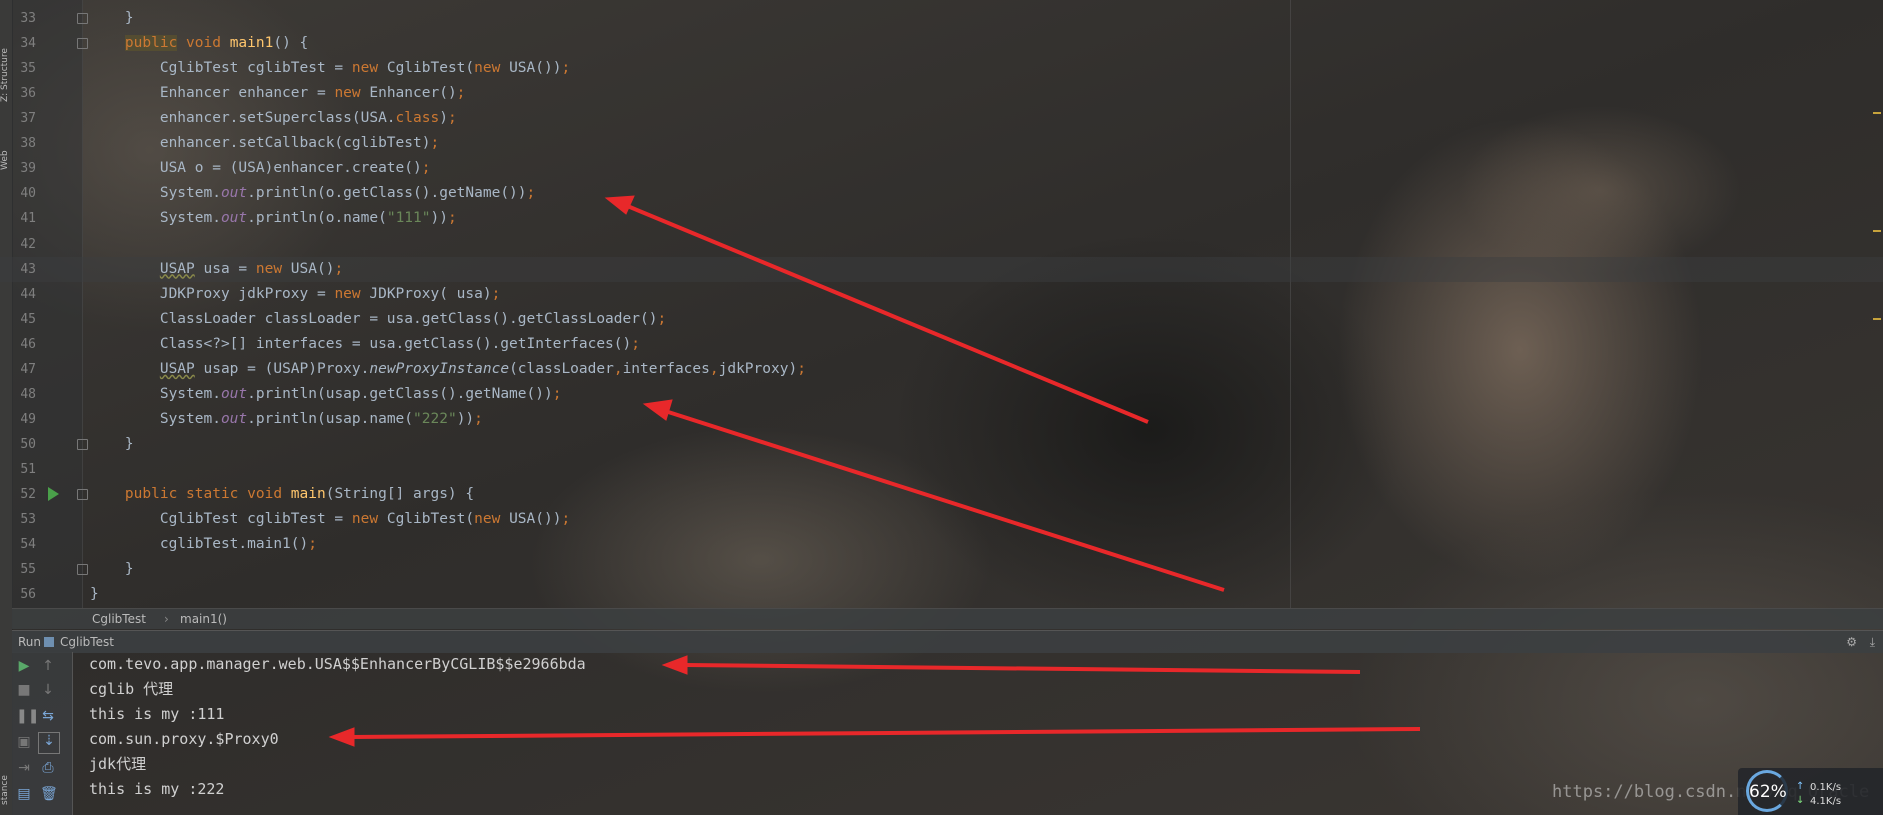  I want to click on download-arrow-icon: ↓, so click(1800, 800).